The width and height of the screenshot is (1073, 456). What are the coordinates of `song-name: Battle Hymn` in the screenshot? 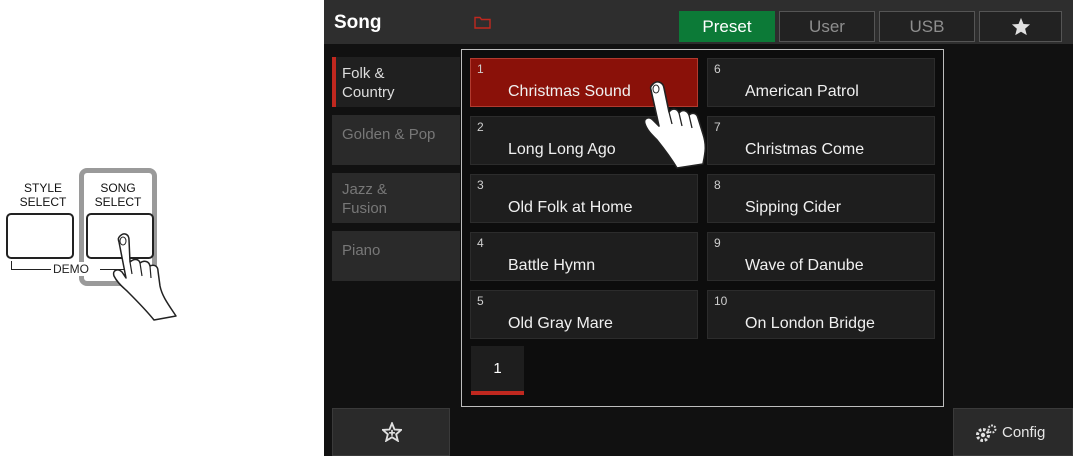 It's located at (552, 265).